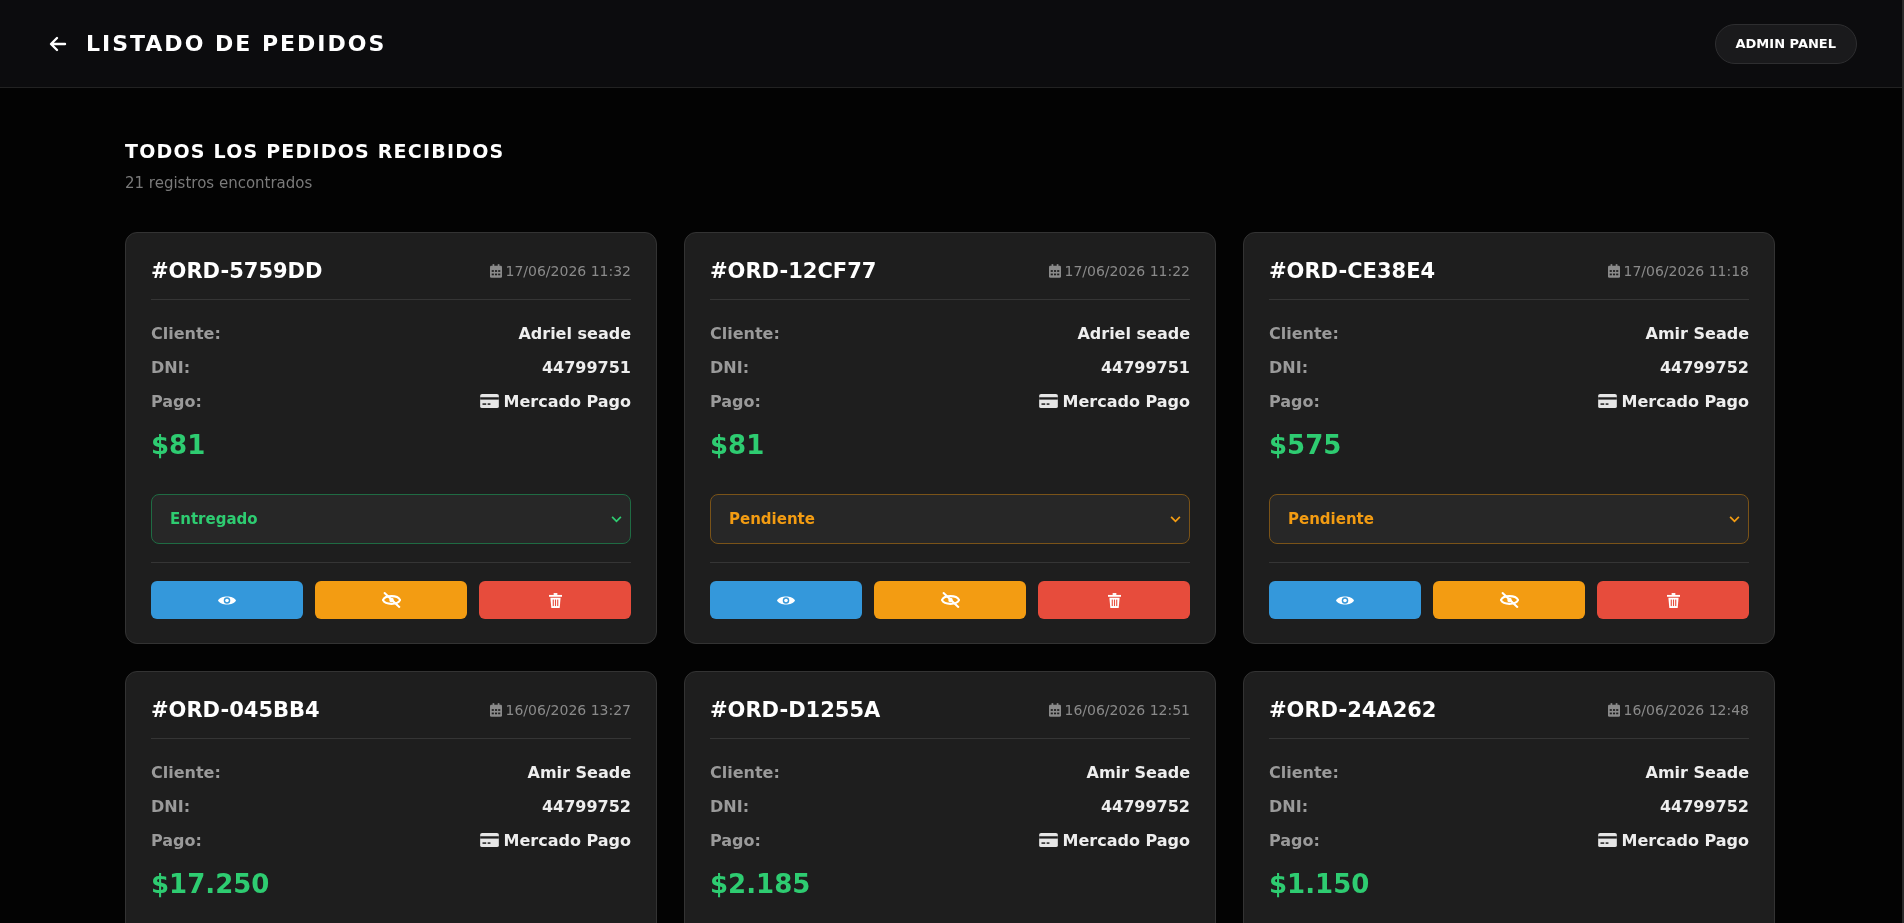 The image size is (1904, 923). Describe the element at coordinates (1785, 43) in the screenshot. I see `admin-panel-button: ADMIN PANEL` at that location.